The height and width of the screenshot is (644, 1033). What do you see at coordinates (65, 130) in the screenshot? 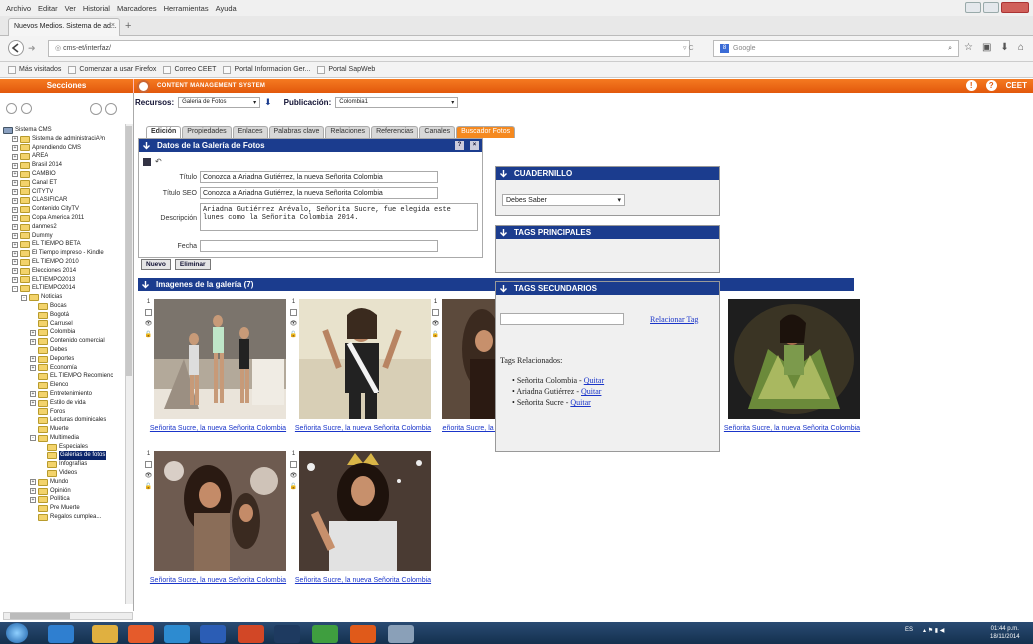
I see `tree-item: Sistema CMS` at bounding box center [65, 130].